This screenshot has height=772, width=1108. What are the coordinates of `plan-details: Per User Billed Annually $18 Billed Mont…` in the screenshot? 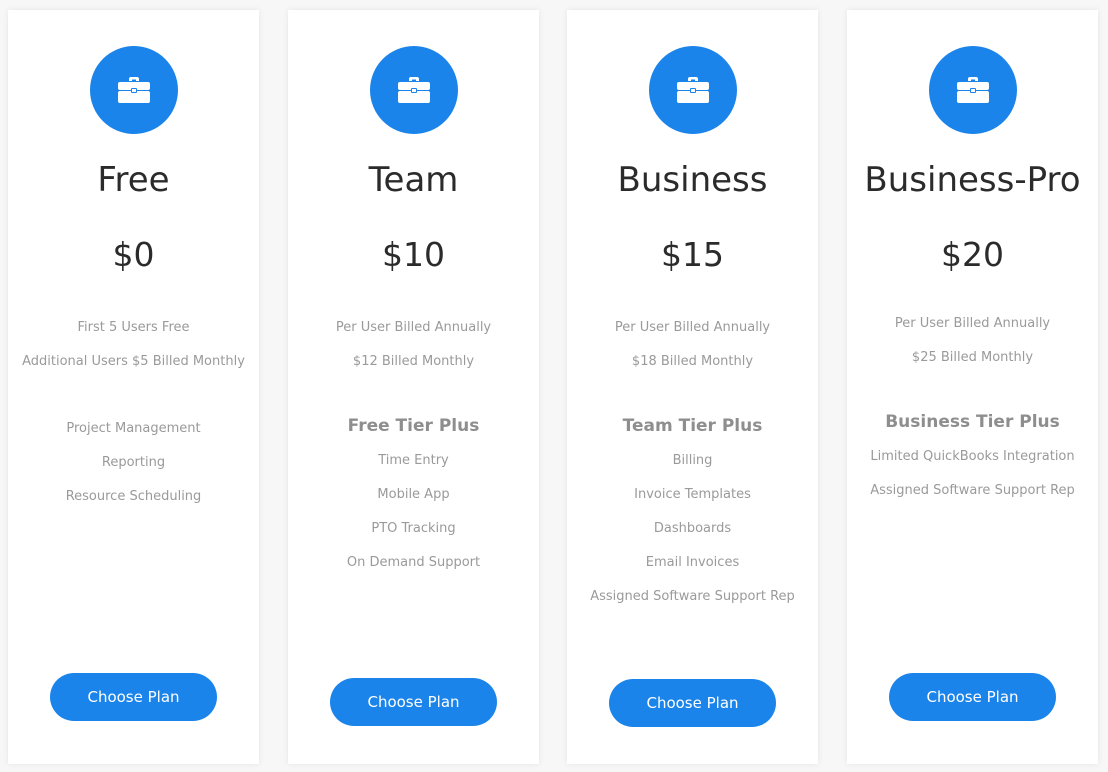 It's located at (692, 467).